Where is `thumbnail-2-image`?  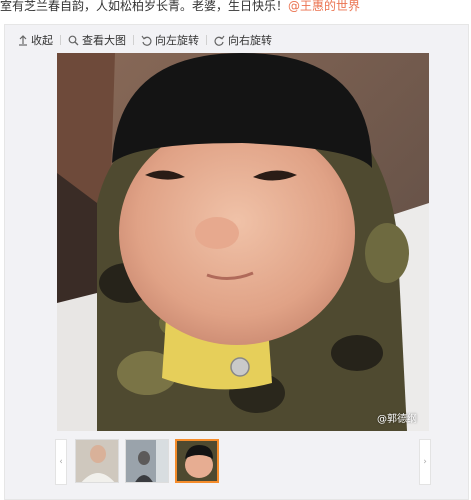
thumbnail-2-image is located at coordinates (147, 461).